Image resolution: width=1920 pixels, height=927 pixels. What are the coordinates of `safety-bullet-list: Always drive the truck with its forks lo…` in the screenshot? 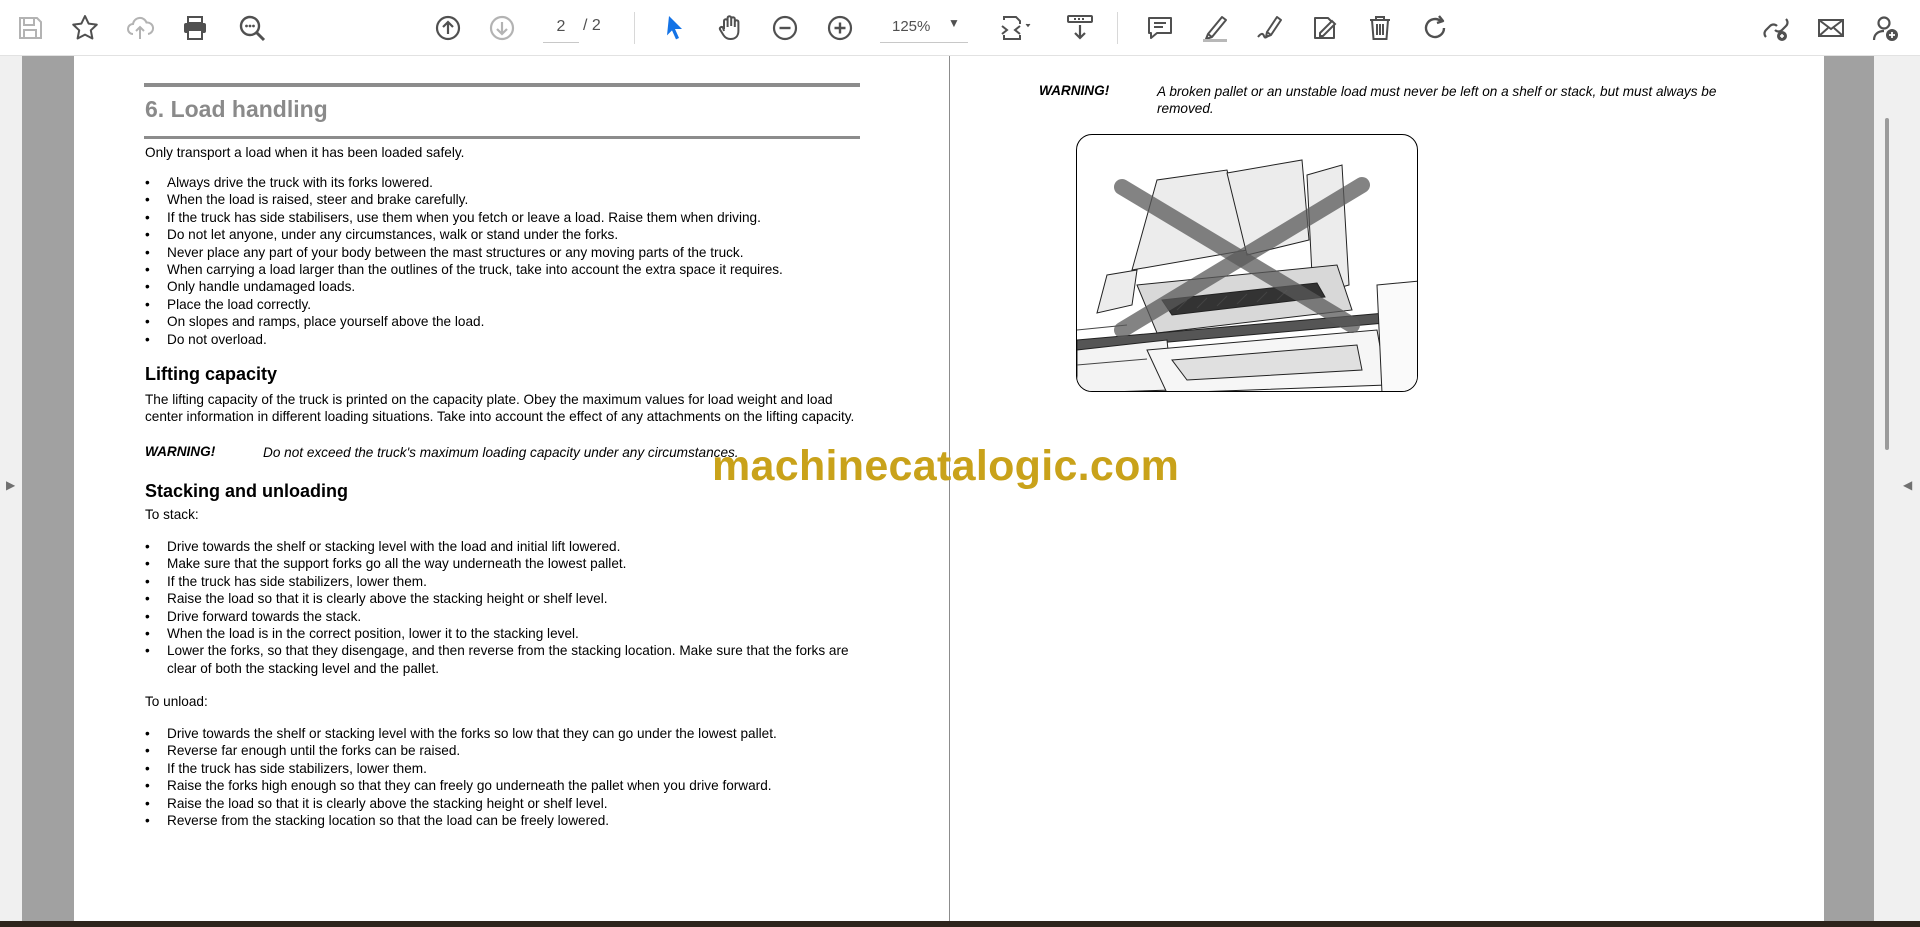 It's located at (505, 261).